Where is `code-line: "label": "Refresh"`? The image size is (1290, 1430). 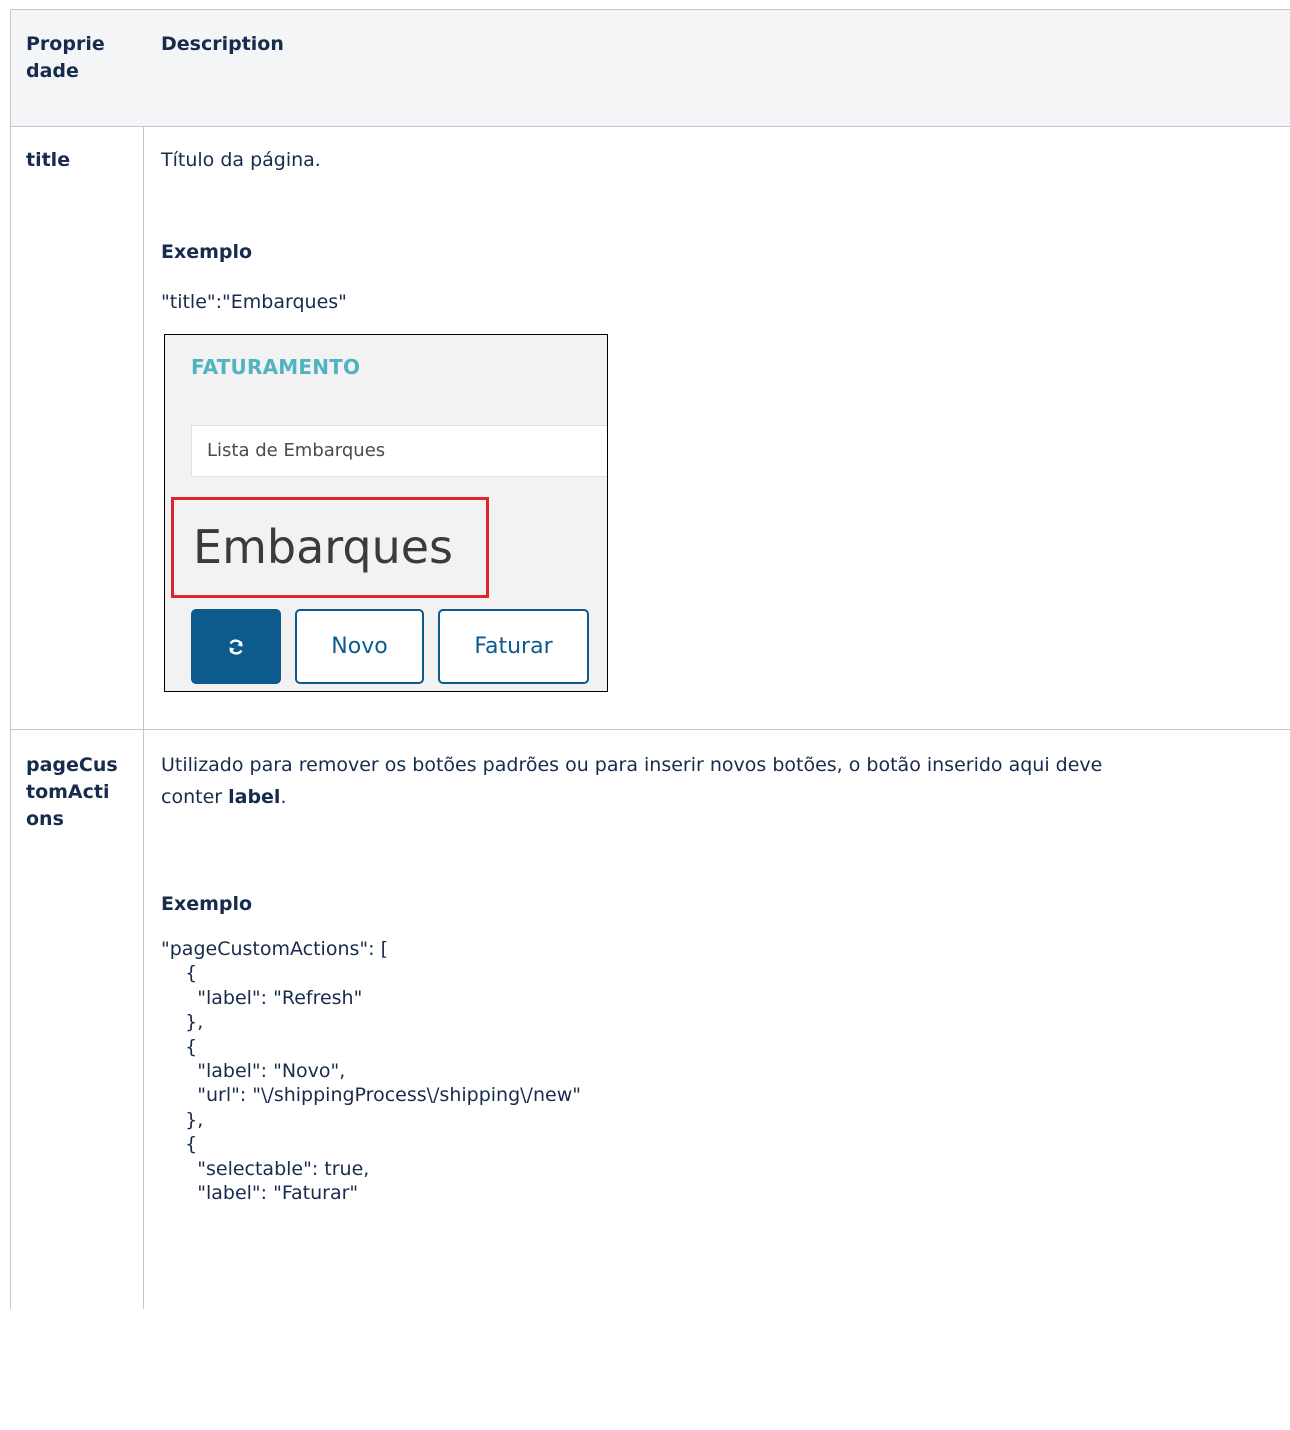
code-line: "label": "Refresh" is located at coordinates (262, 997).